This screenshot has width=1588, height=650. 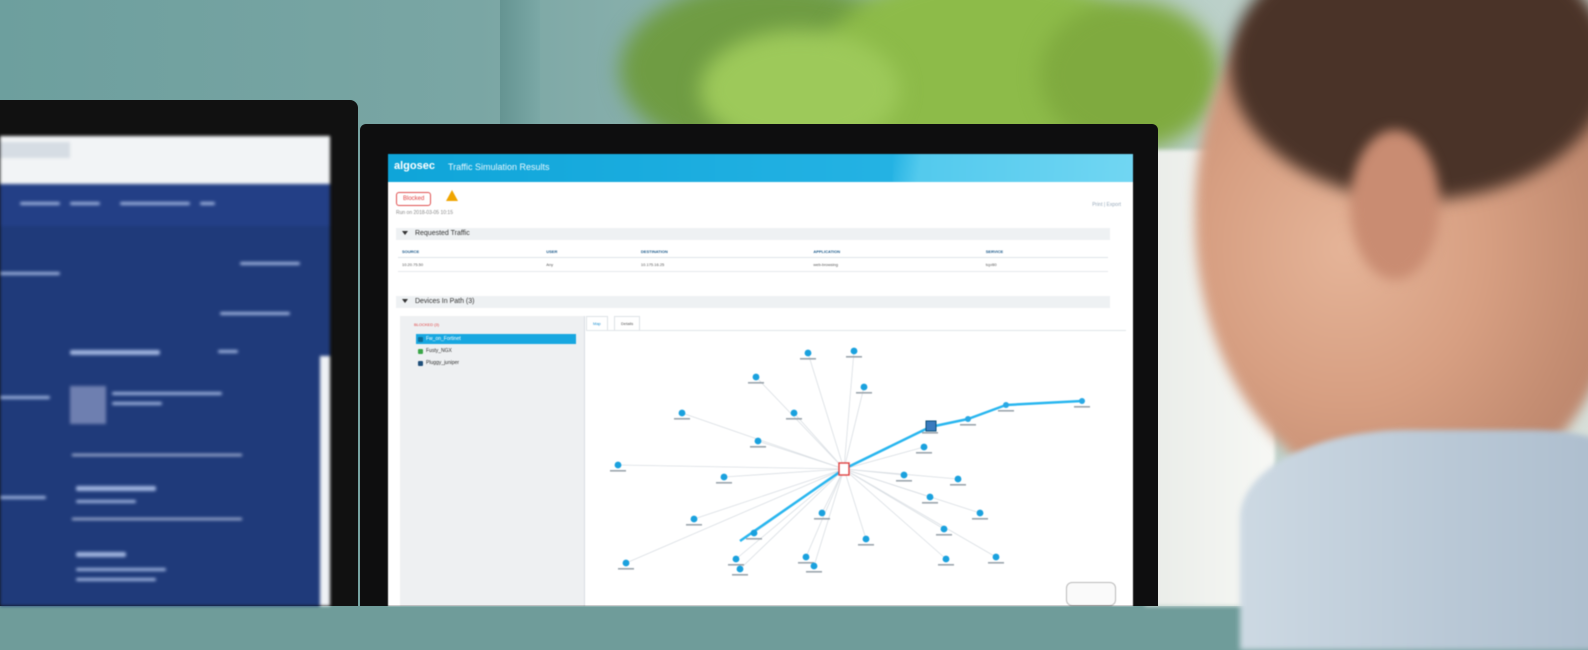 I want to click on person-ear, so click(x=1395, y=205).